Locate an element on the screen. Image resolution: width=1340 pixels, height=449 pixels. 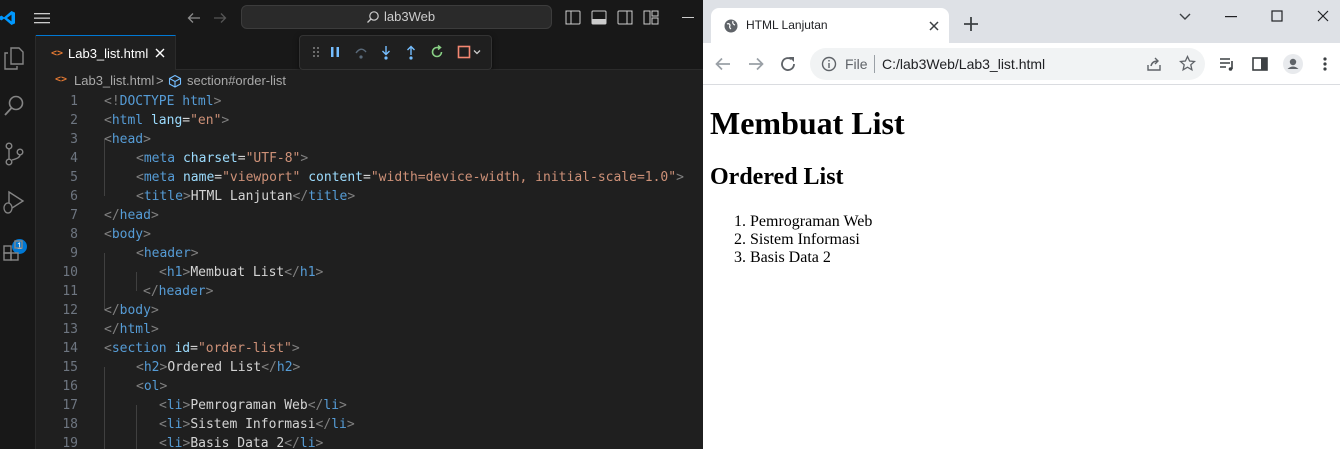
close-window-icon is located at coordinates (1323, 16).